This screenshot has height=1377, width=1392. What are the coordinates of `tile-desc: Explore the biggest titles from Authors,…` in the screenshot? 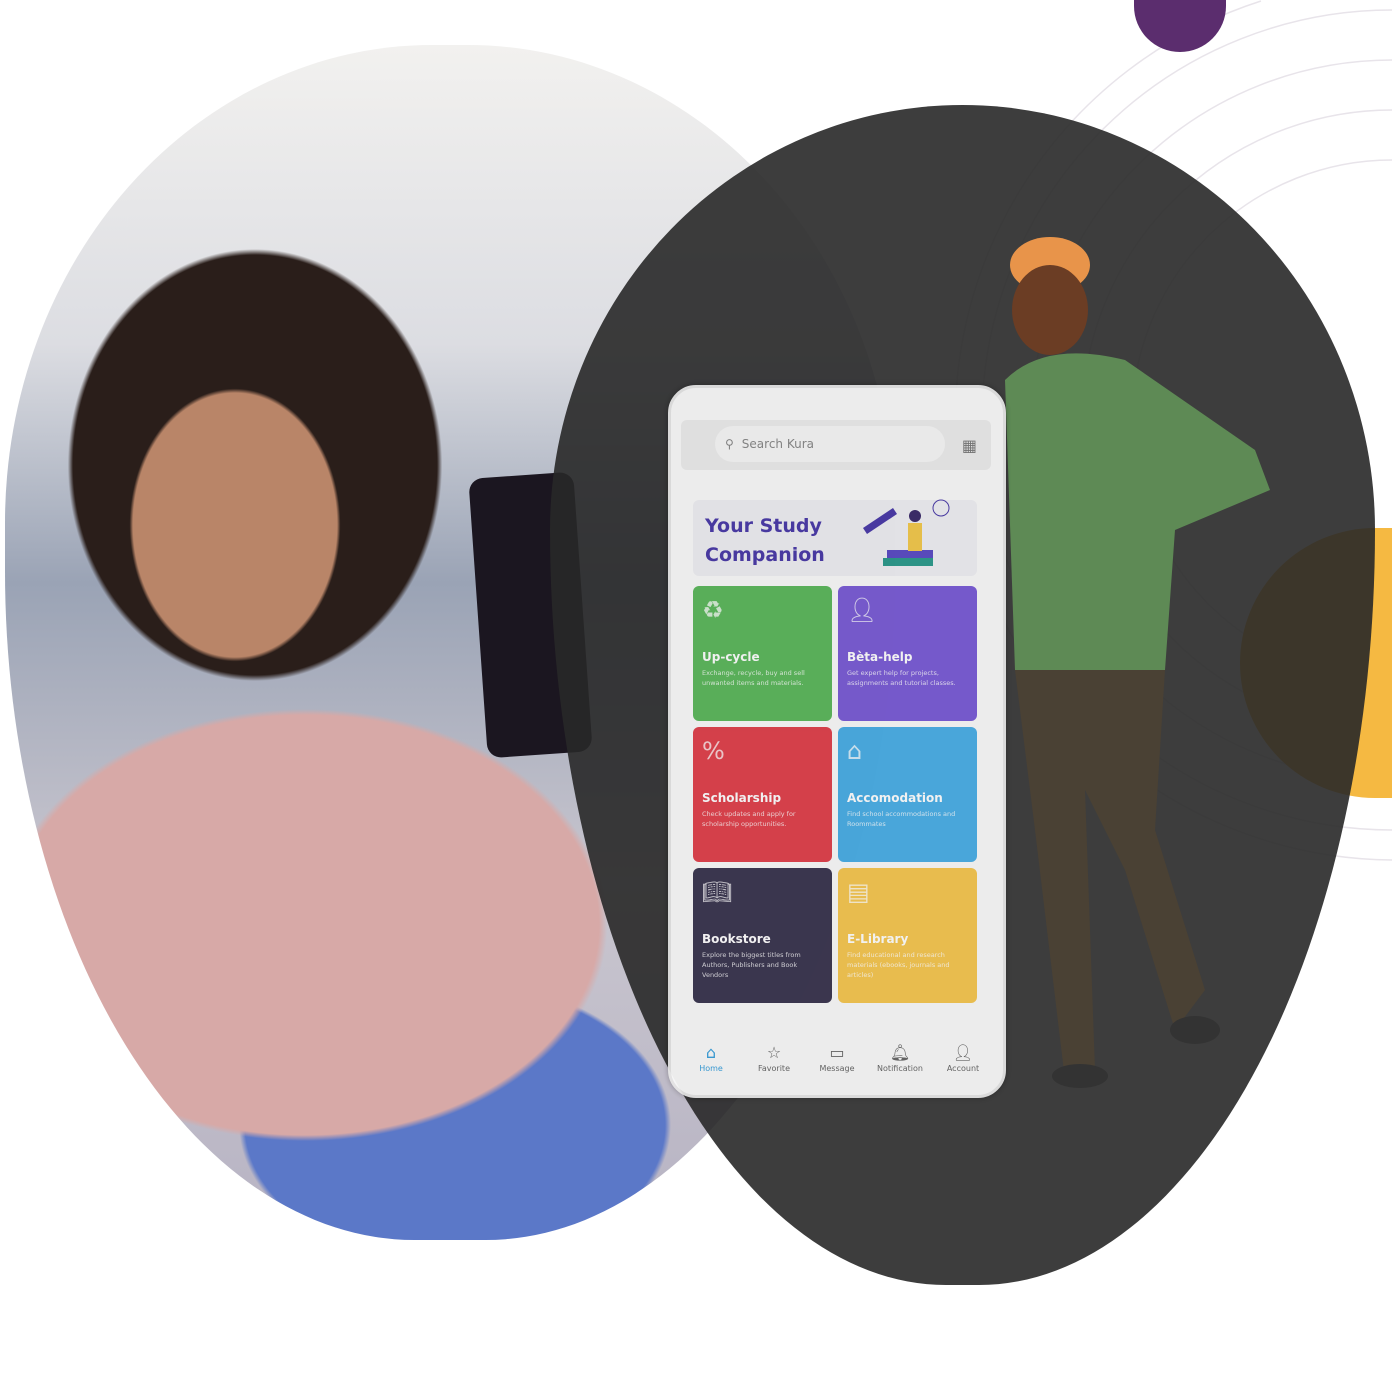 It's located at (751, 965).